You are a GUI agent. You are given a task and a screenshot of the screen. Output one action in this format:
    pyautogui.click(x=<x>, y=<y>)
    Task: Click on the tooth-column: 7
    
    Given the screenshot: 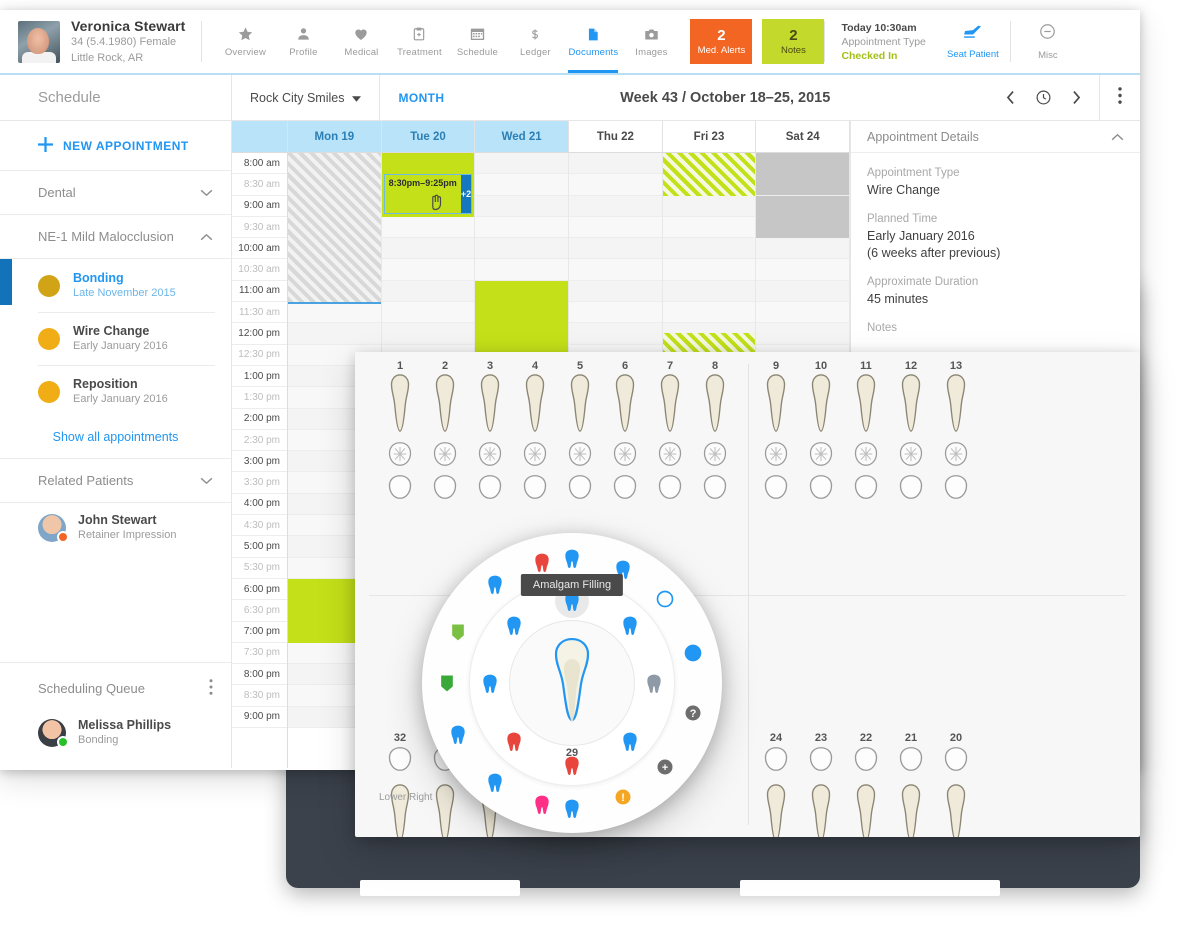 What is the action you would take?
    pyautogui.click(x=670, y=431)
    